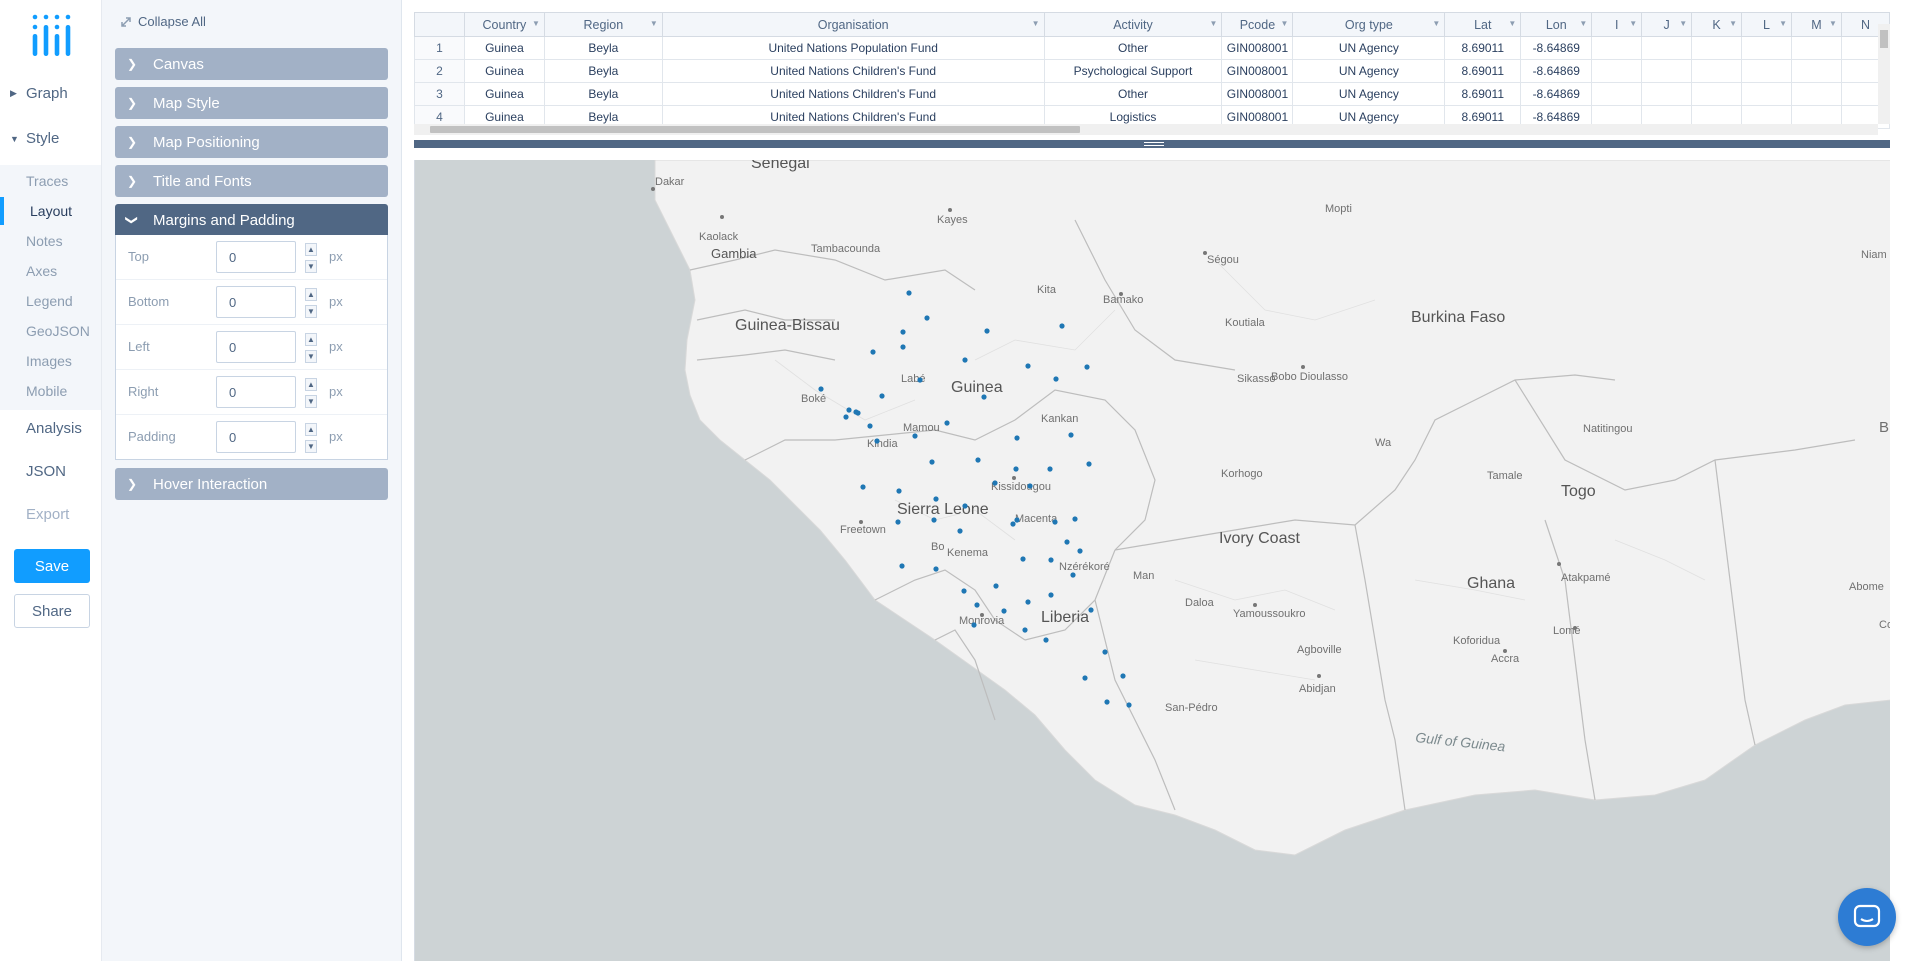 The width and height of the screenshot is (1905, 961). I want to click on column-header: Lat ▼, so click(1483, 24).